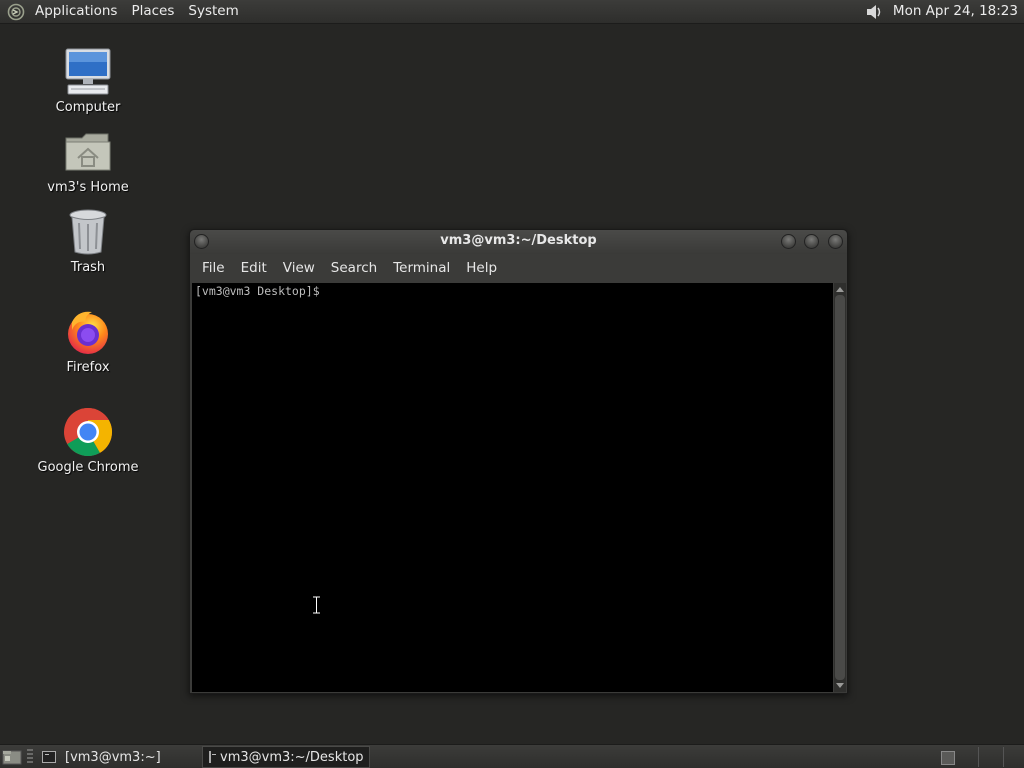 This screenshot has width=1024, height=768. I want to click on desktop-icon-label: Trash, so click(88, 267).